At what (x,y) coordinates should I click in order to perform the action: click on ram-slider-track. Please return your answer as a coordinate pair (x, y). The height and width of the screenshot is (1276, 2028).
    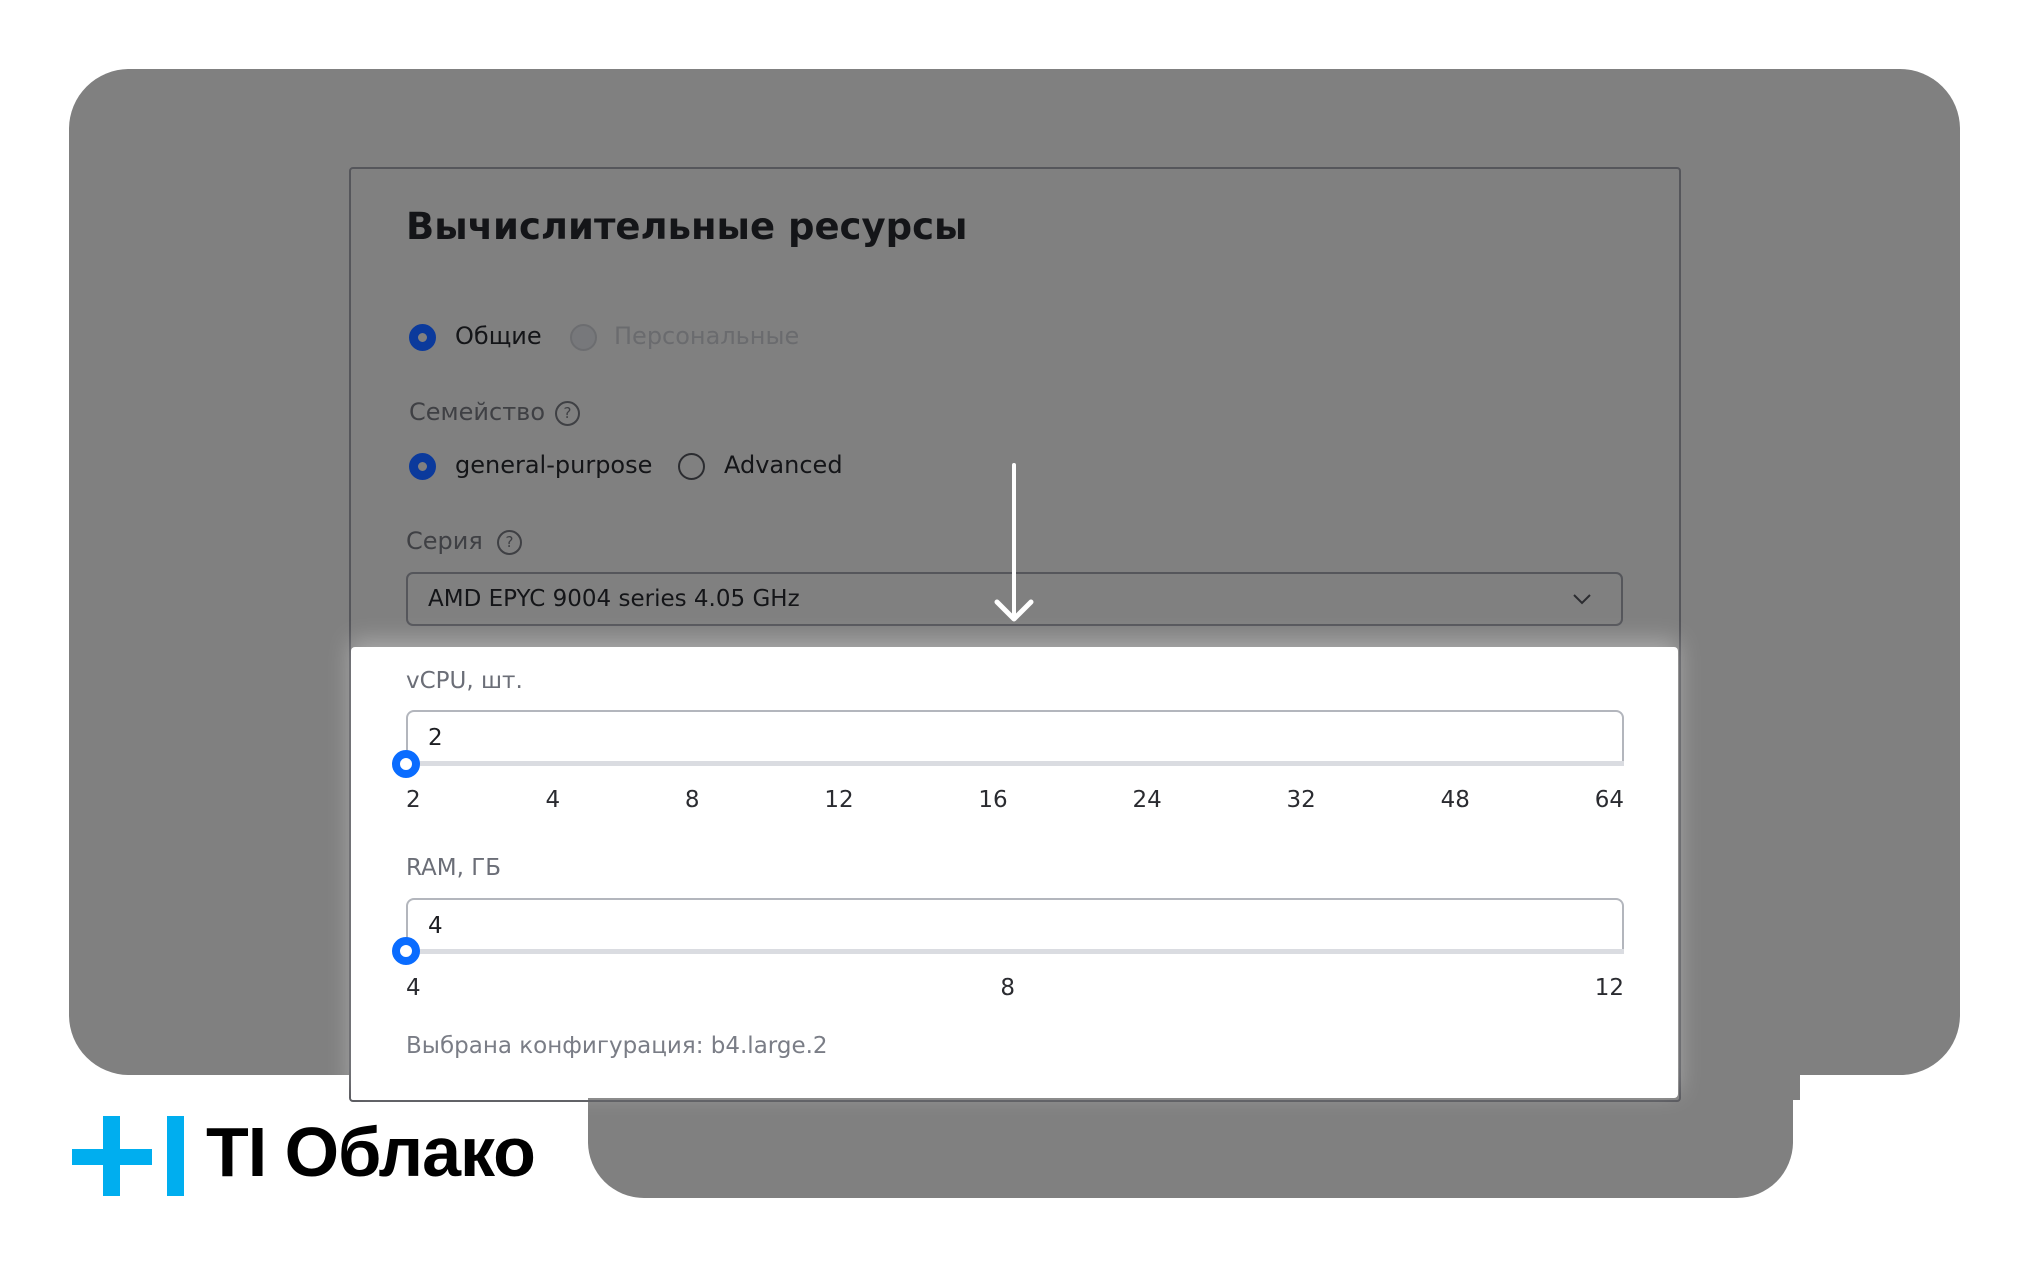
    Looking at the image, I should click on (1015, 951).